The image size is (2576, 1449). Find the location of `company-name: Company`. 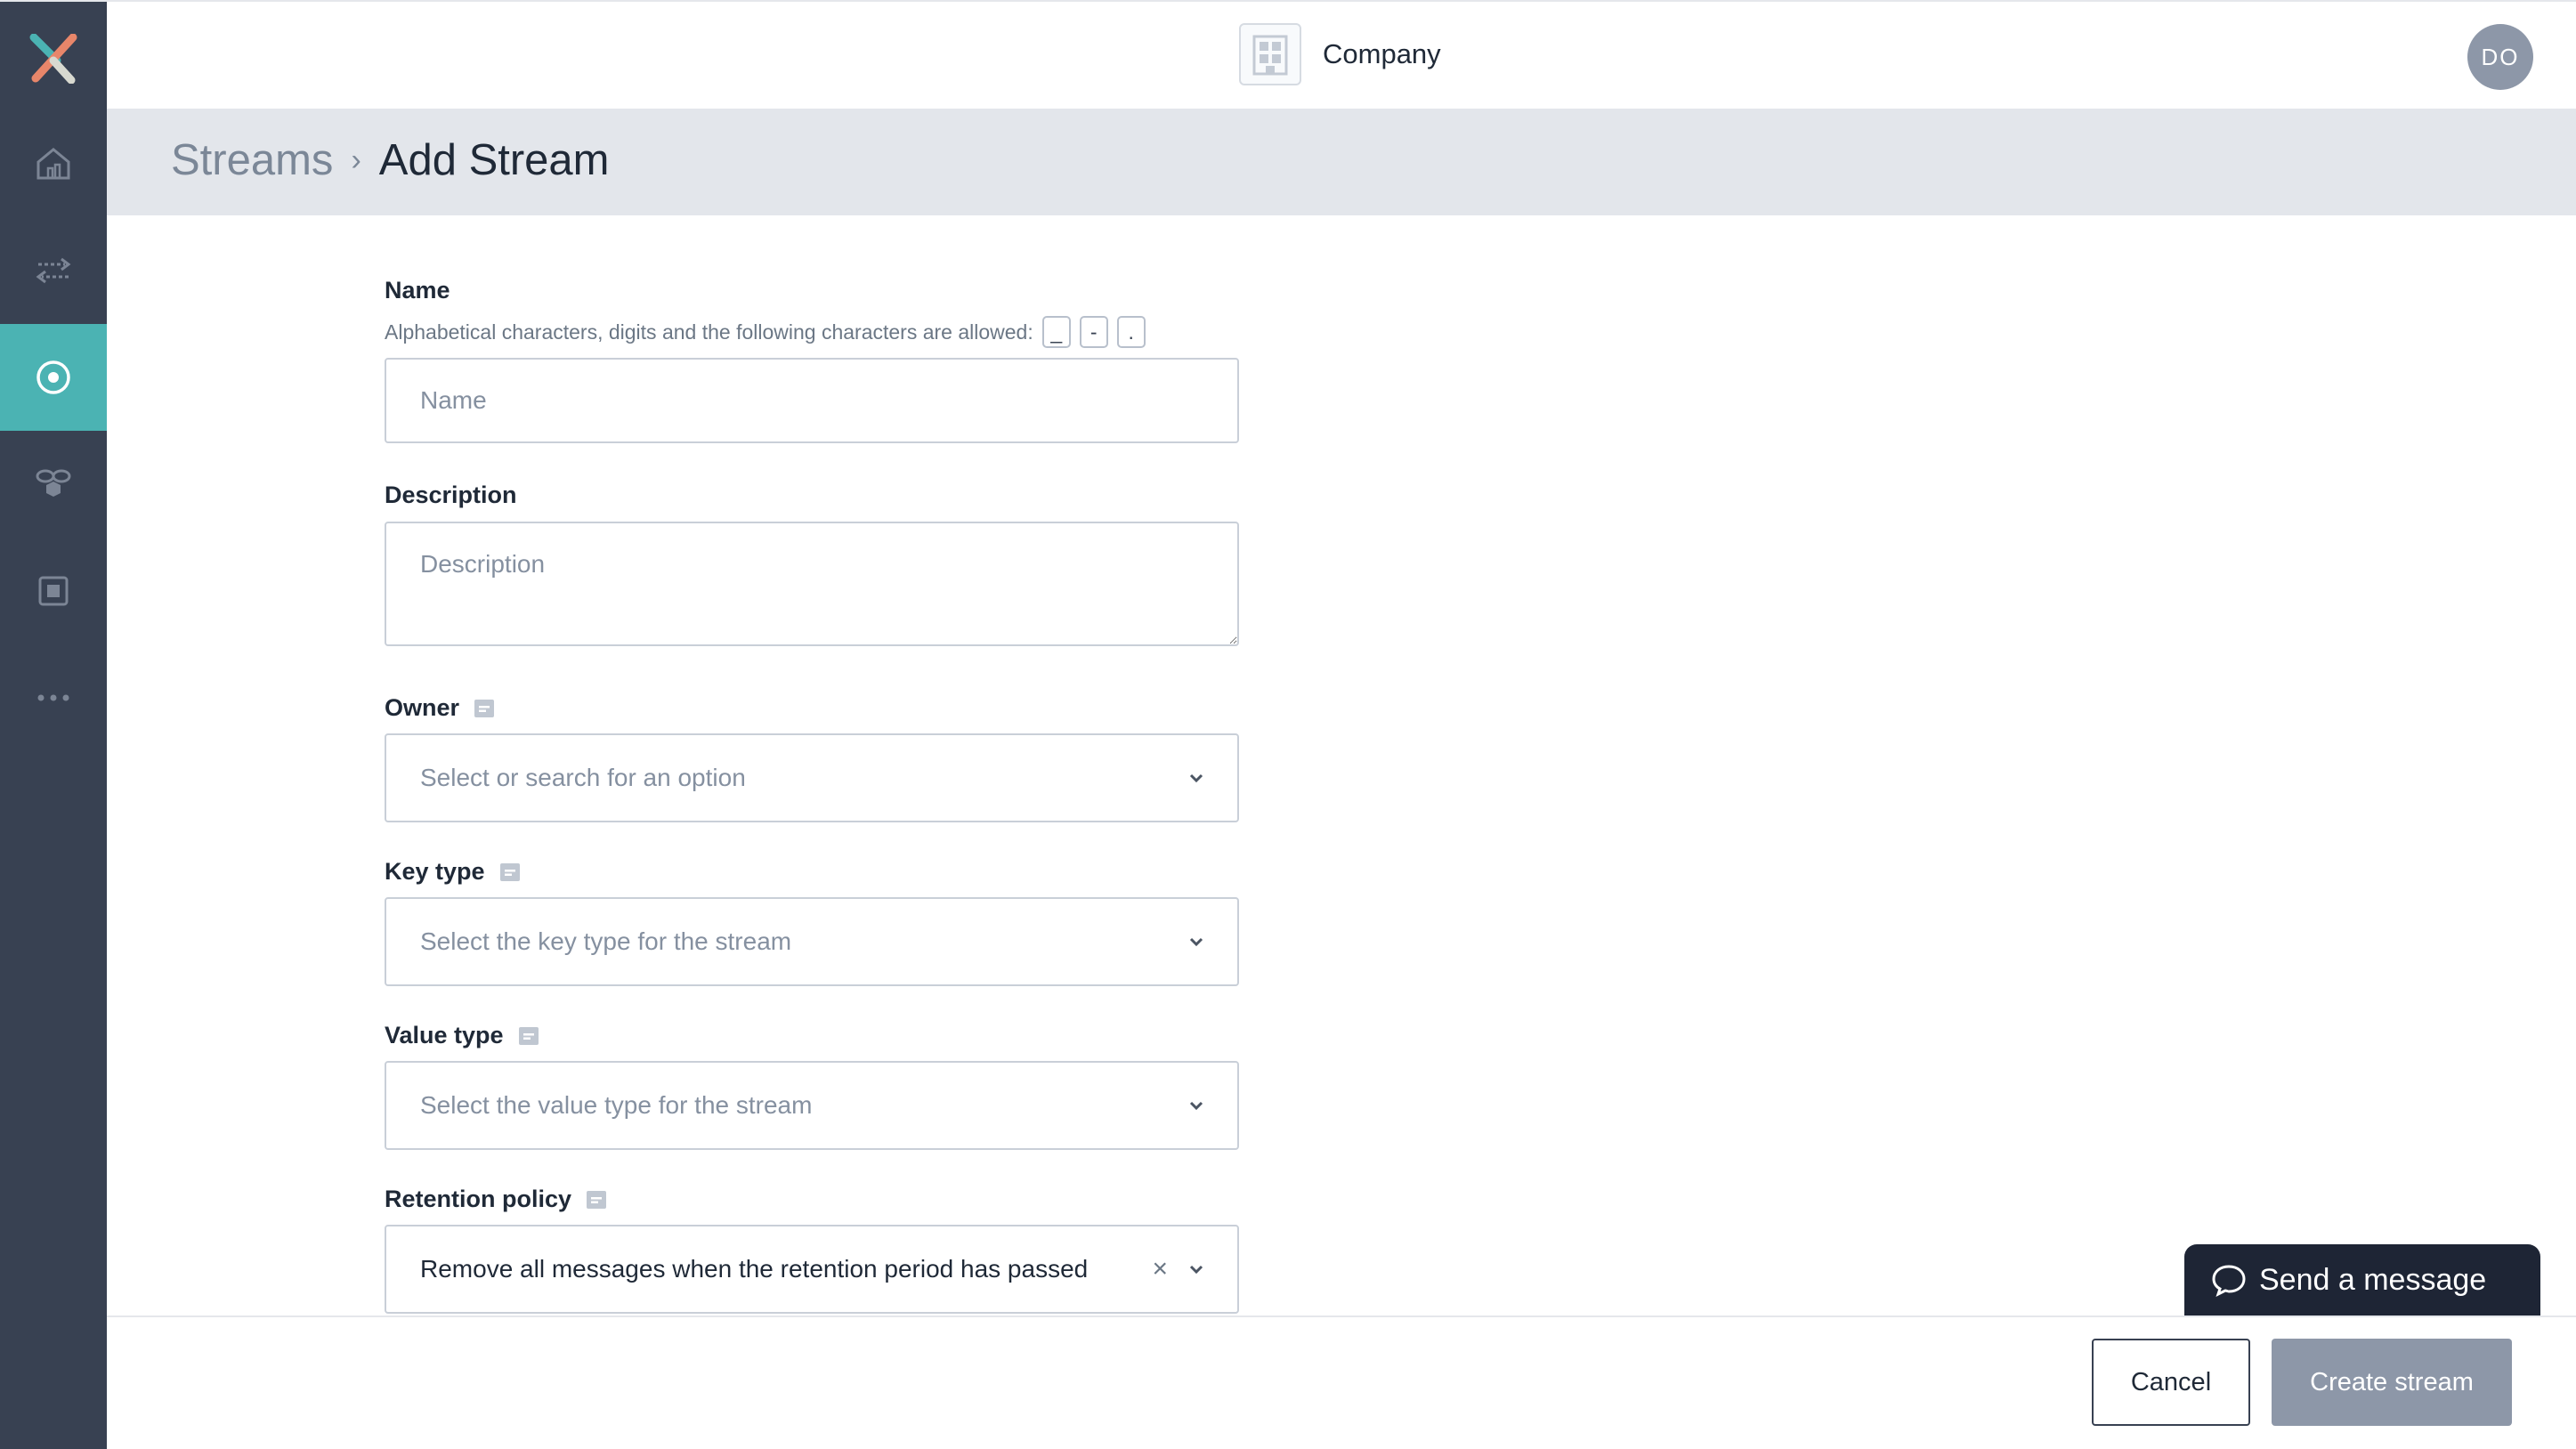

company-name: Company is located at coordinates (1382, 54).